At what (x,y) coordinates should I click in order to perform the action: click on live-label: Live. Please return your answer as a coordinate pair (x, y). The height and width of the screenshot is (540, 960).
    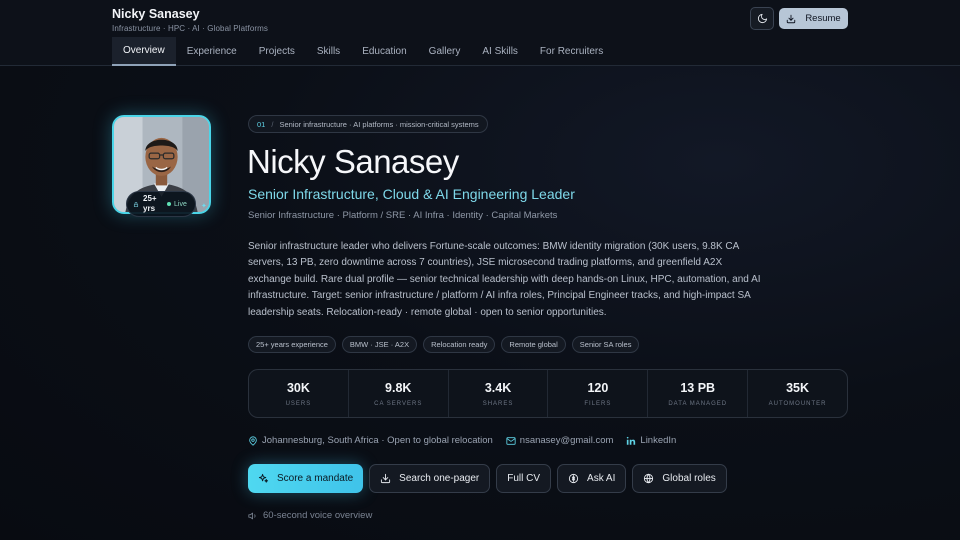
    Looking at the image, I should click on (180, 204).